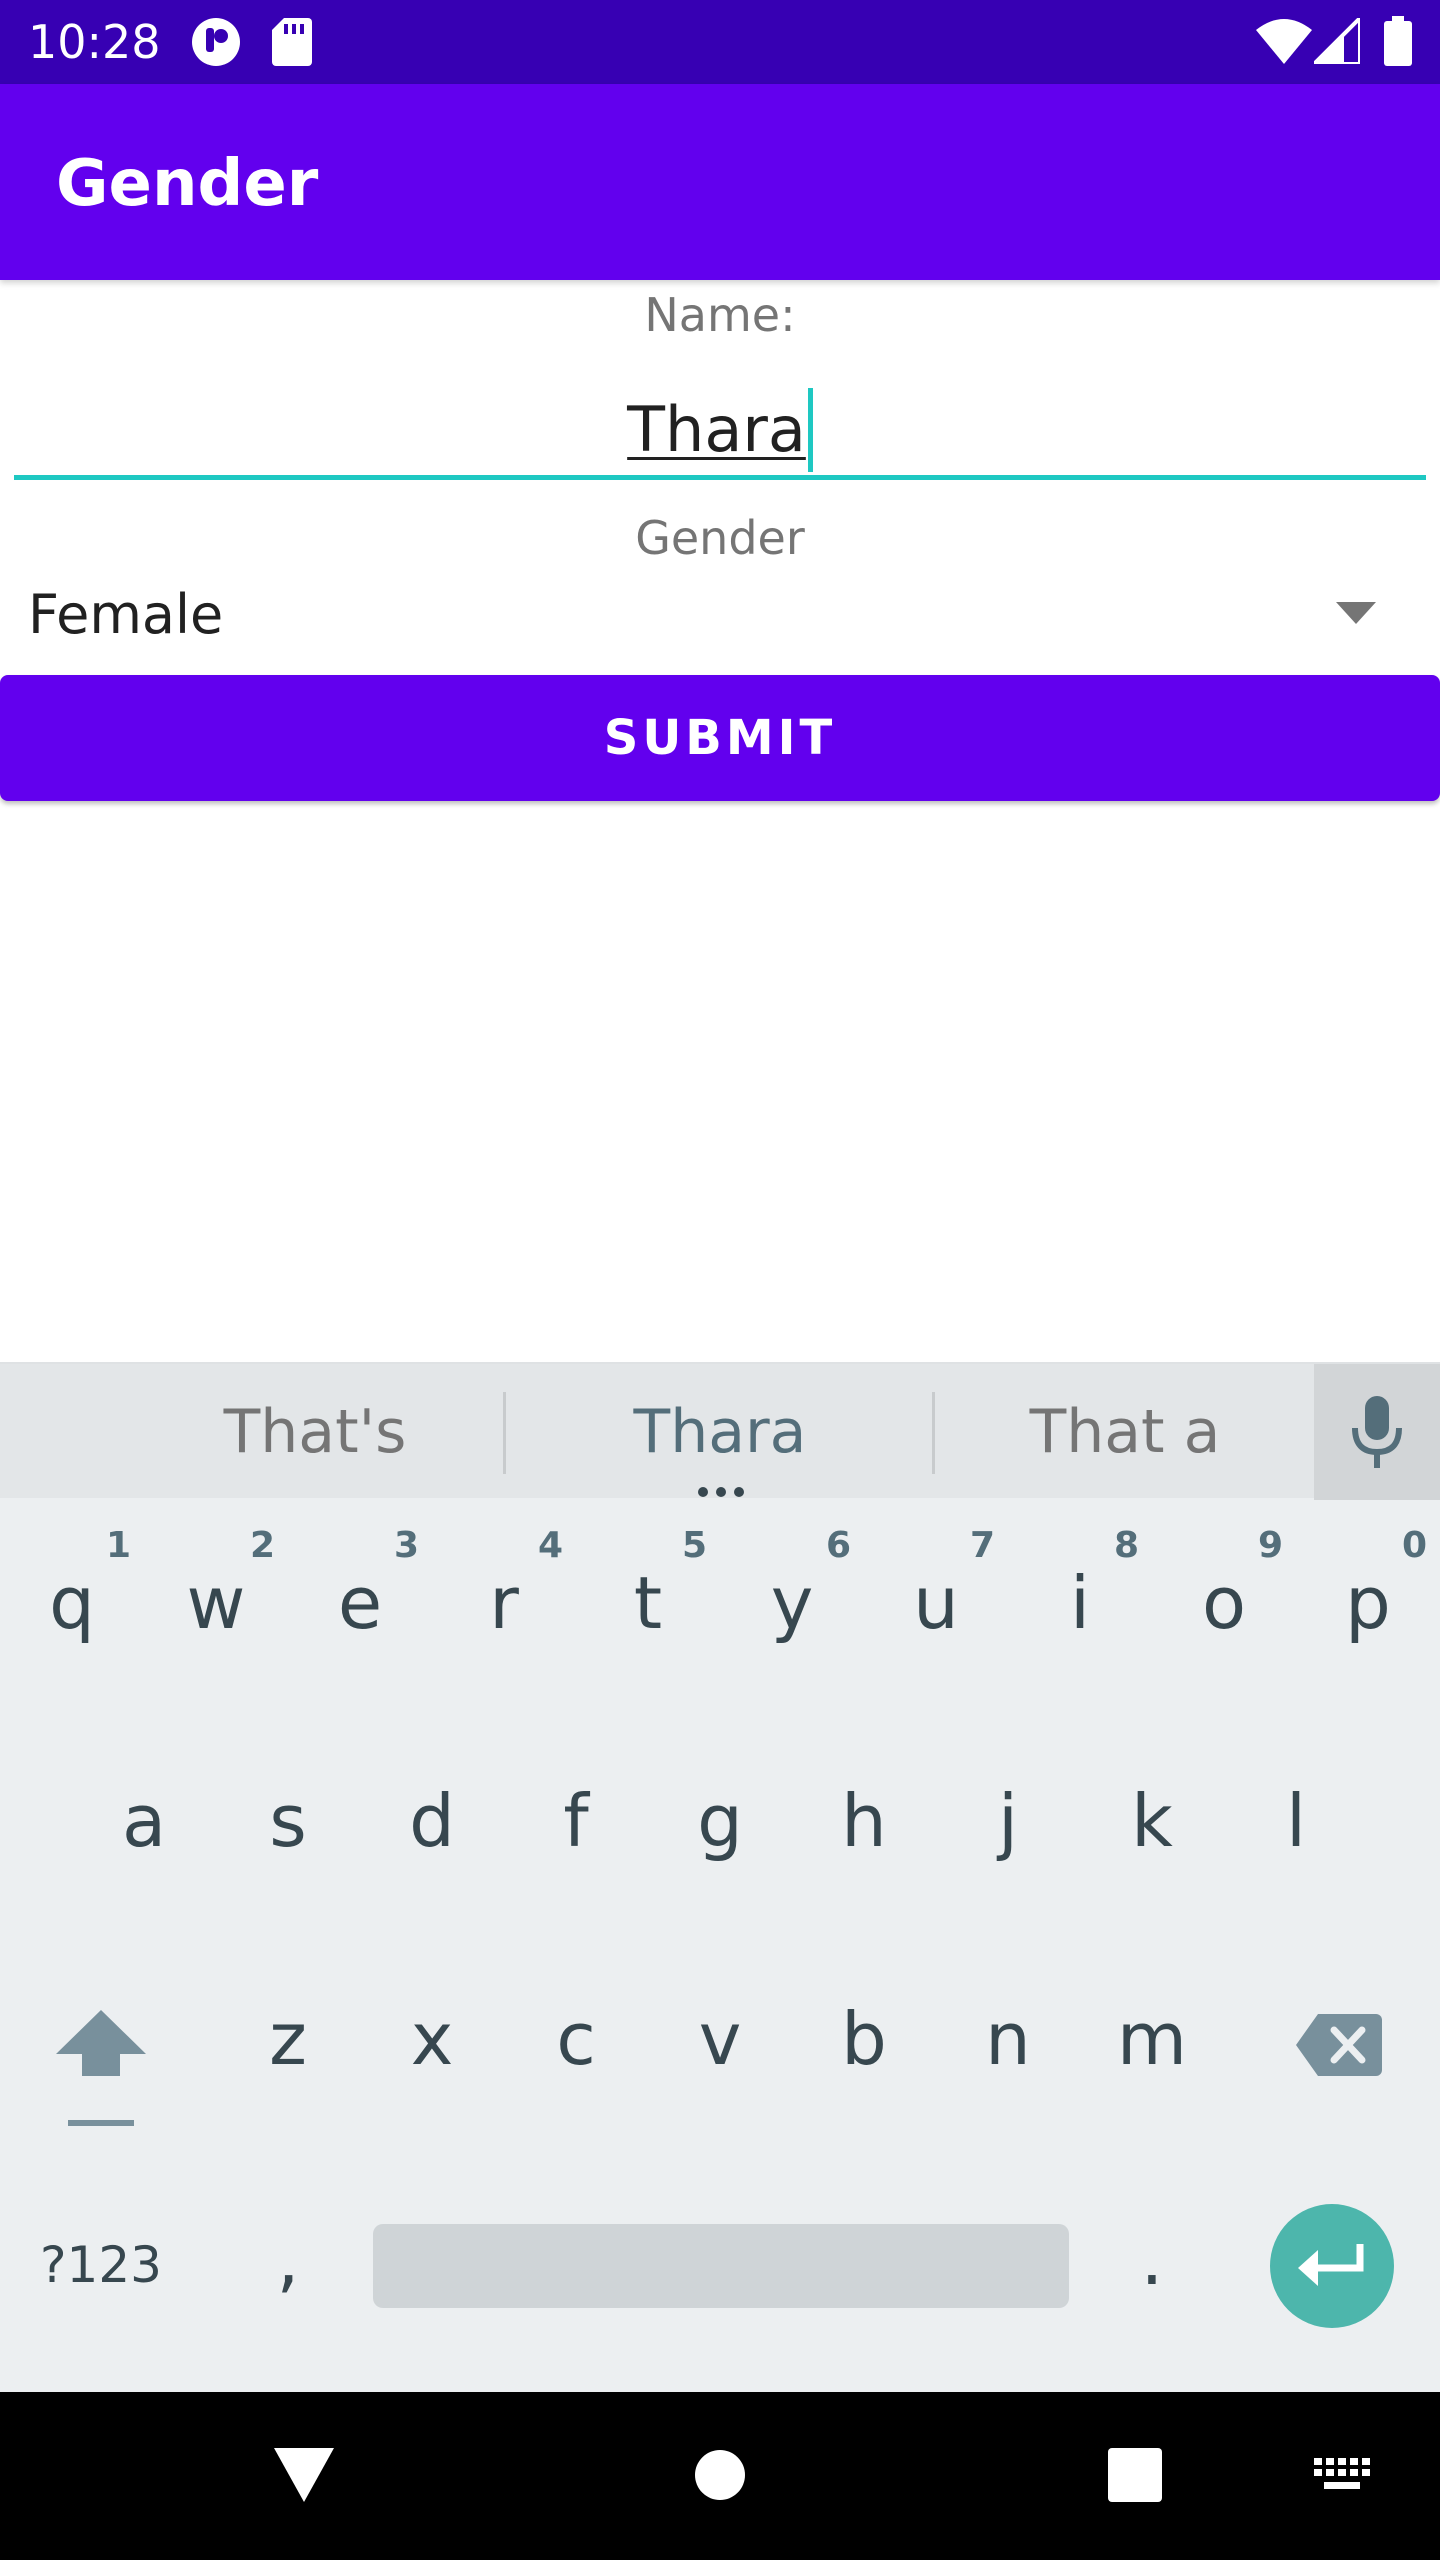 Image resolution: width=1440 pixels, height=2560 pixels. What do you see at coordinates (288, 2039) in the screenshot?
I see `key-z: z` at bounding box center [288, 2039].